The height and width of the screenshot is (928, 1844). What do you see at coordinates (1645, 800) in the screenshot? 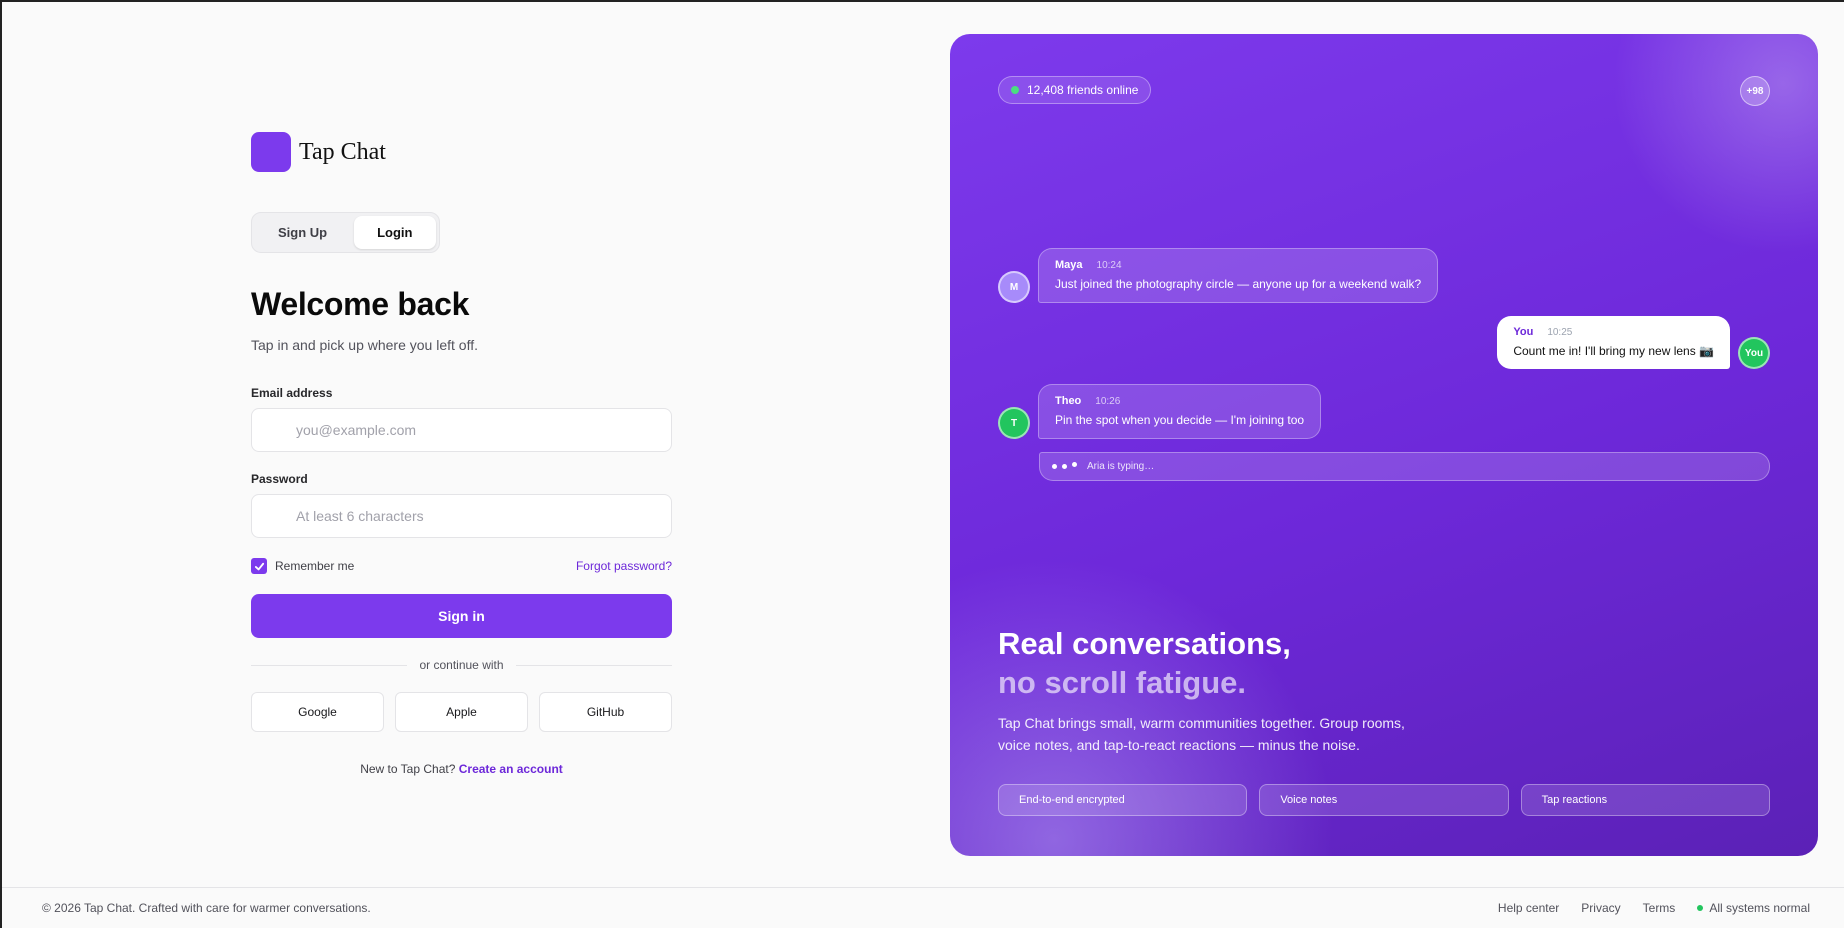
I see `feature-chip: Tap reactions` at bounding box center [1645, 800].